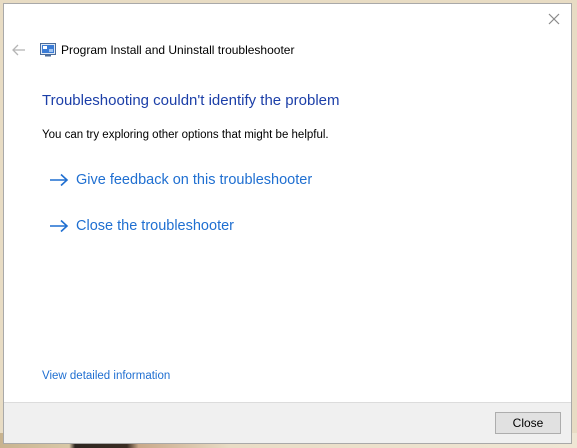 This screenshot has height=448, width=577. I want to click on close-button: Close, so click(528, 423).